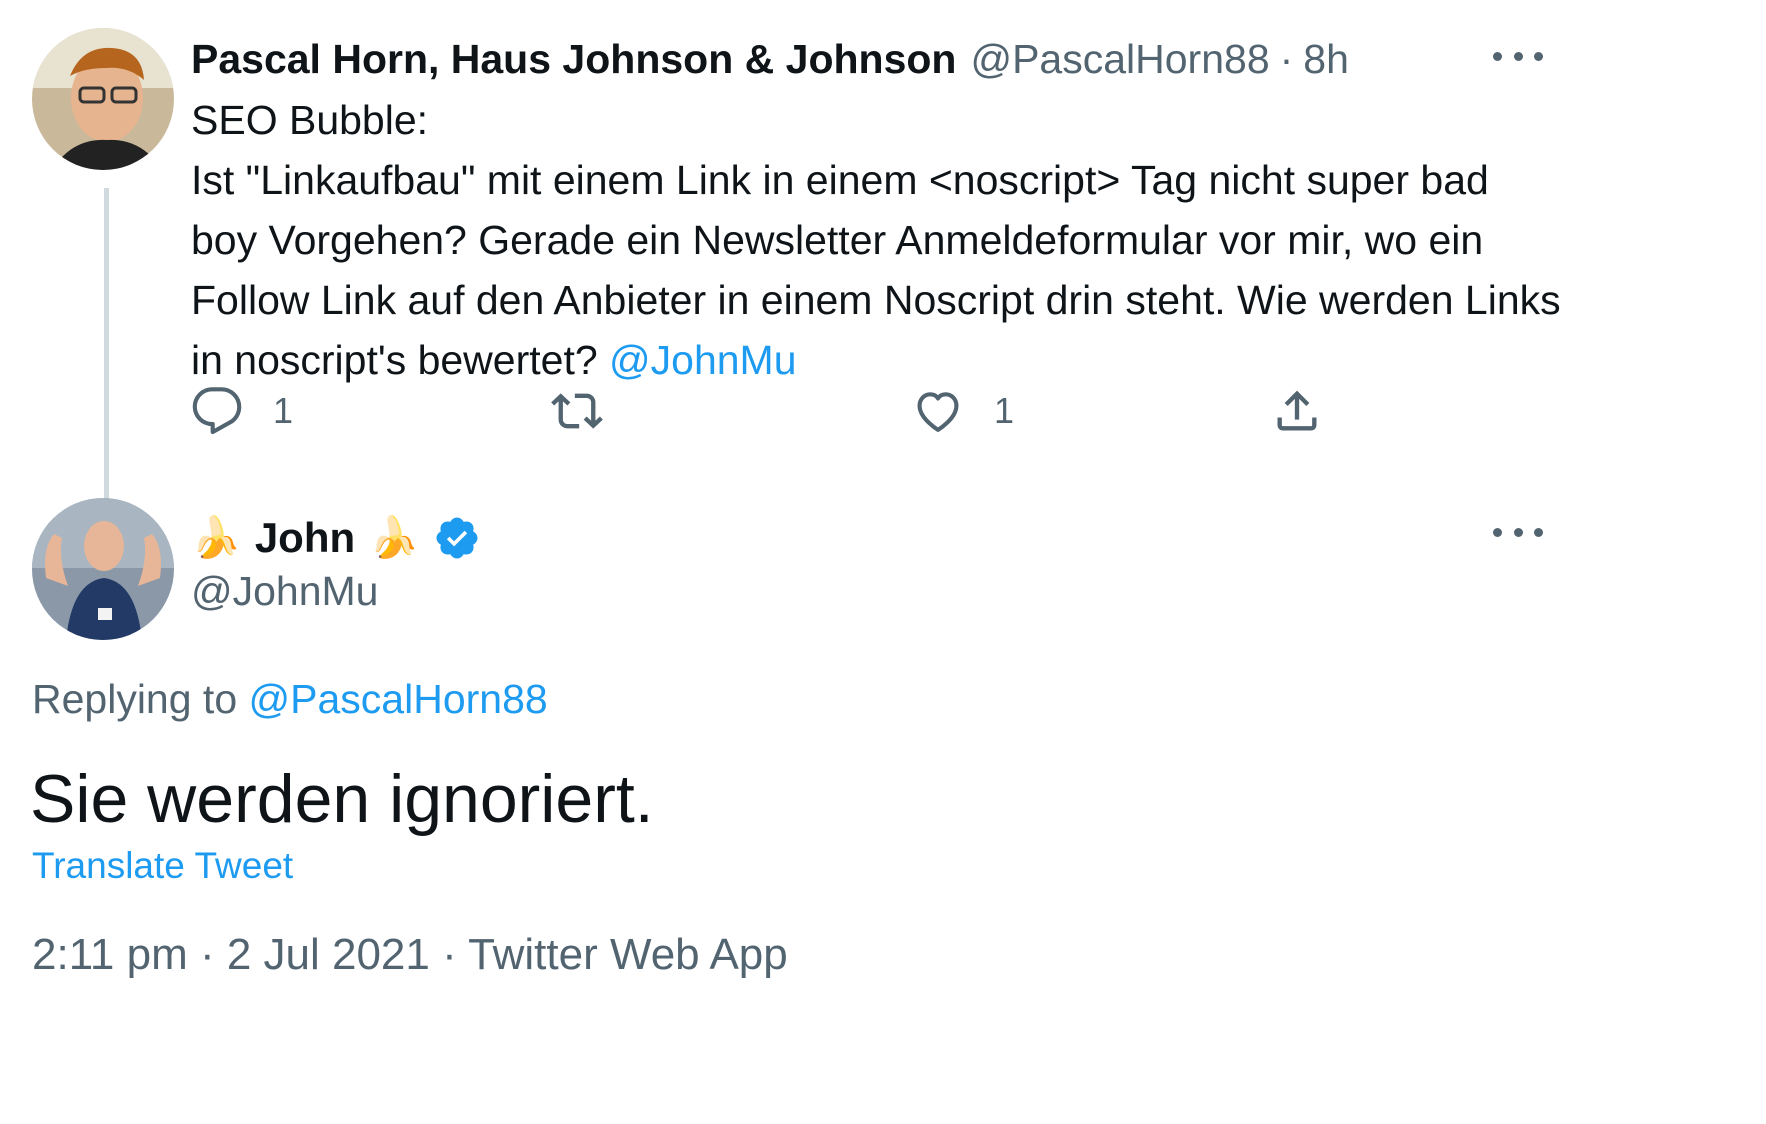 The width and height of the screenshot is (1766, 1124). Describe the element at coordinates (305, 538) in the screenshot. I see `reply-display-name: John` at that location.